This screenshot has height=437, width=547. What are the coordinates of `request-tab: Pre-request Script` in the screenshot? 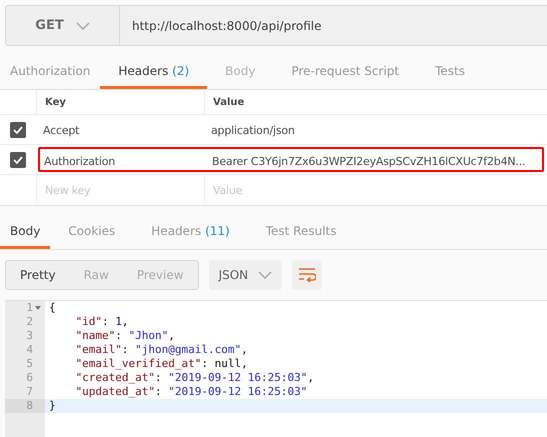 It's located at (345, 72).